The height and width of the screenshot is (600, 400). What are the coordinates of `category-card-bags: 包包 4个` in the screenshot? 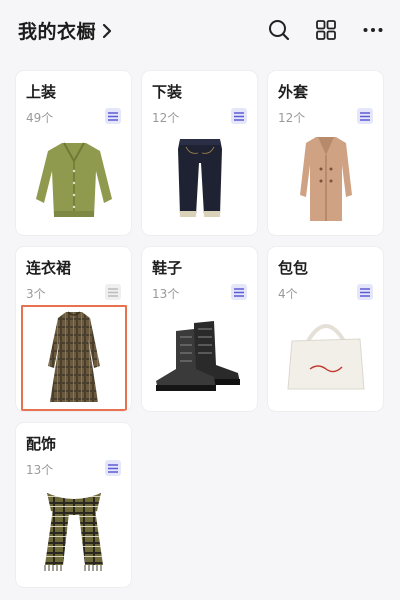 It's located at (325, 329).